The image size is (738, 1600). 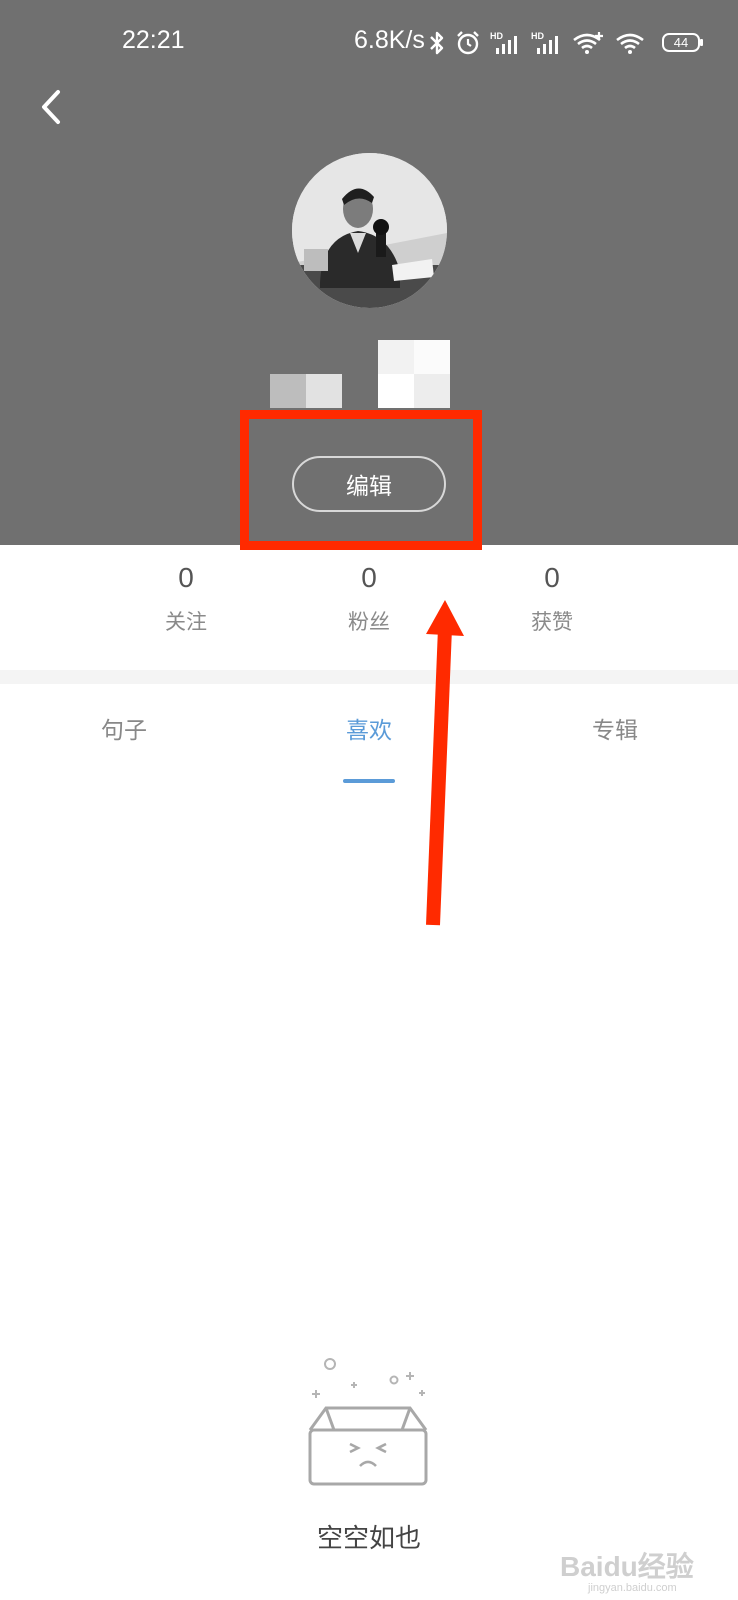 I want to click on battery-icon: 44, so click(x=682, y=42).